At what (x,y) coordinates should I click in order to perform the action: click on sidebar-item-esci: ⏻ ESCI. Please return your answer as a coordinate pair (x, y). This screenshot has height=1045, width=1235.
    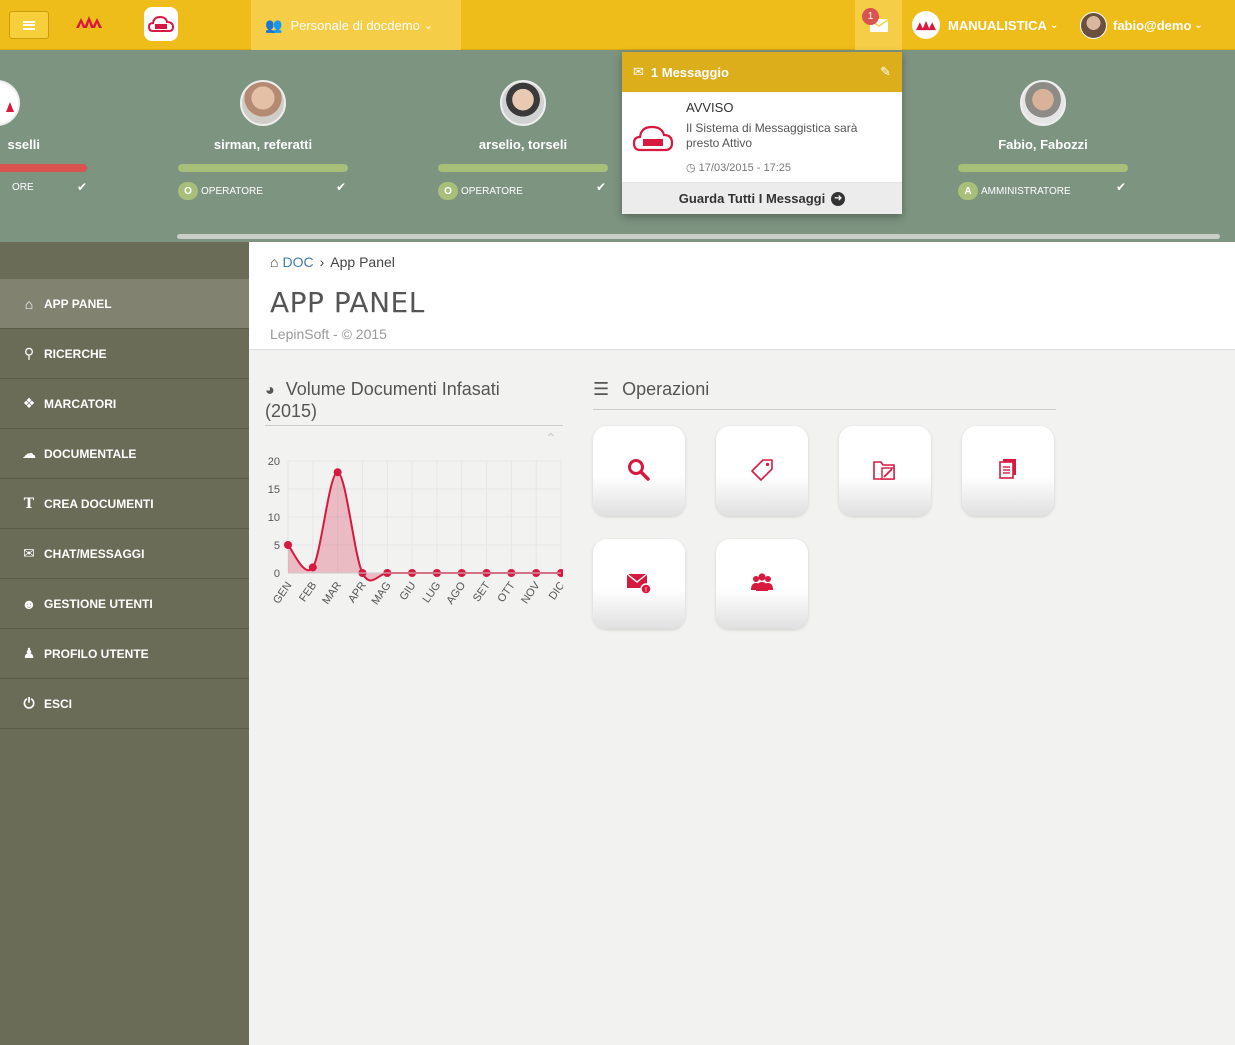
    Looking at the image, I should click on (124, 704).